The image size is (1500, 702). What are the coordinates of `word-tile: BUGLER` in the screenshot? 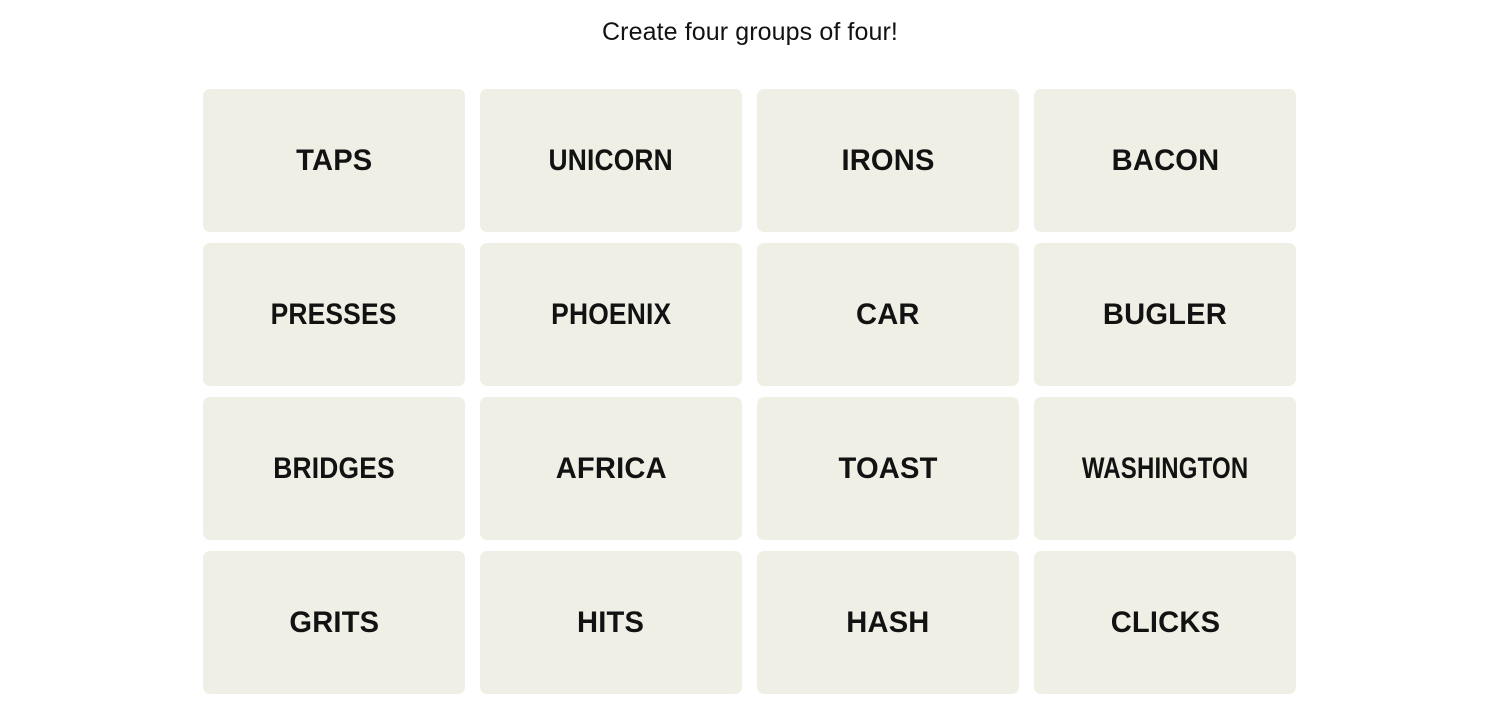 It's located at (1165, 314).